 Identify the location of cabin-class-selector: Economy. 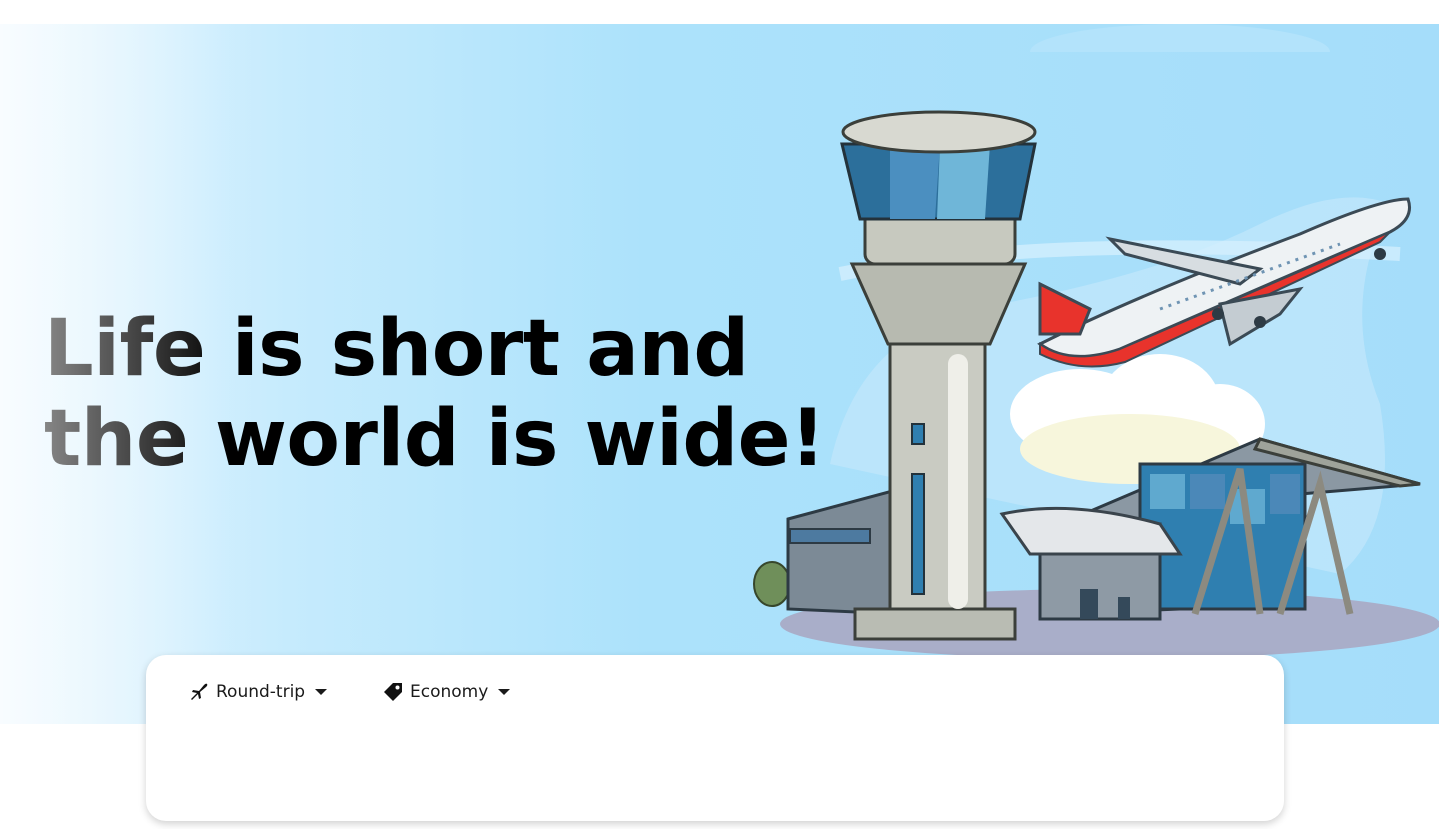
(446, 692).